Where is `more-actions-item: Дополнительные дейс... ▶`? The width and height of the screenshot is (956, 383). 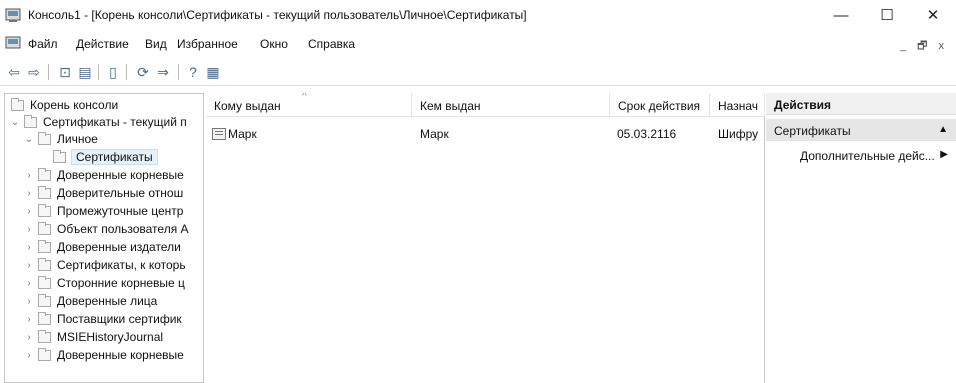
more-actions-item: Дополнительные дейс... ▶ is located at coordinates (875, 156).